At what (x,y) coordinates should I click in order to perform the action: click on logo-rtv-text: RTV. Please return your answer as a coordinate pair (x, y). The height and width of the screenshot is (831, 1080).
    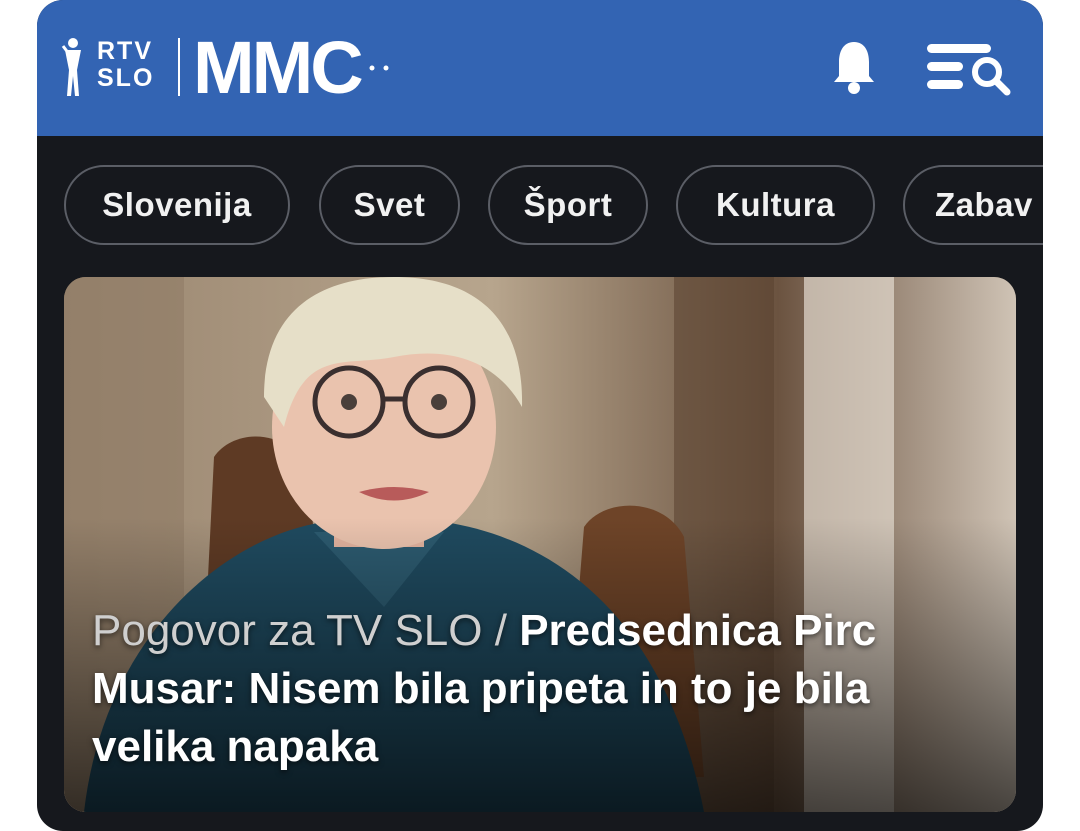
    Looking at the image, I should click on (125, 51).